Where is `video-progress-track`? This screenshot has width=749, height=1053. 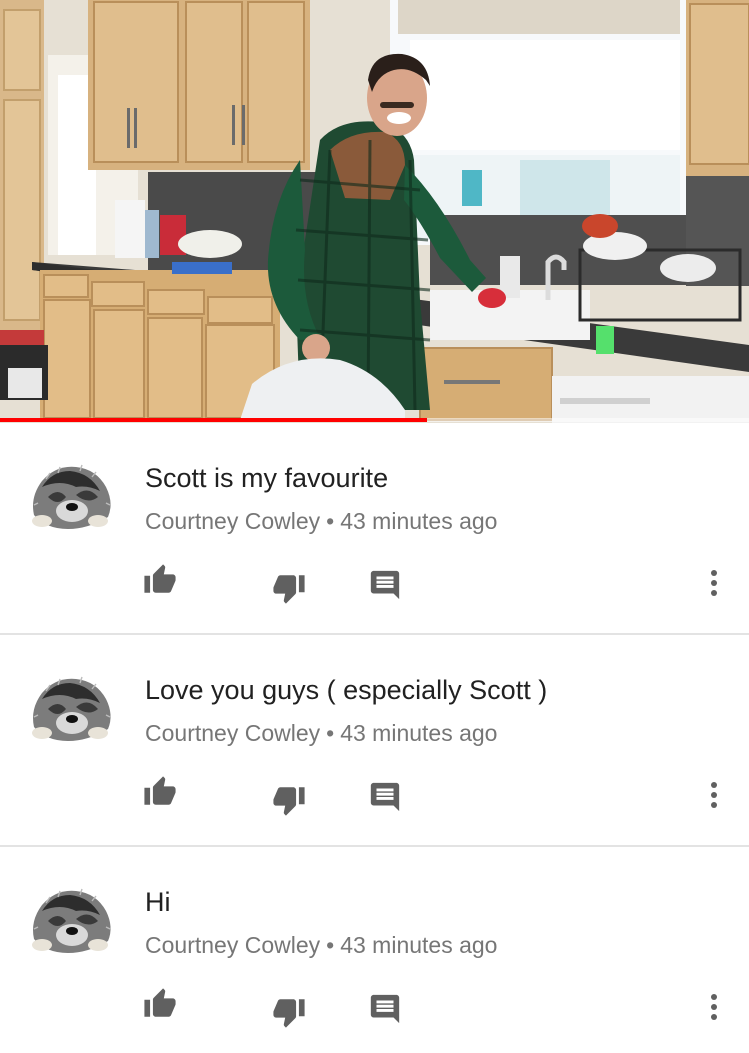
video-progress-track is located at coordinates (374, 420).